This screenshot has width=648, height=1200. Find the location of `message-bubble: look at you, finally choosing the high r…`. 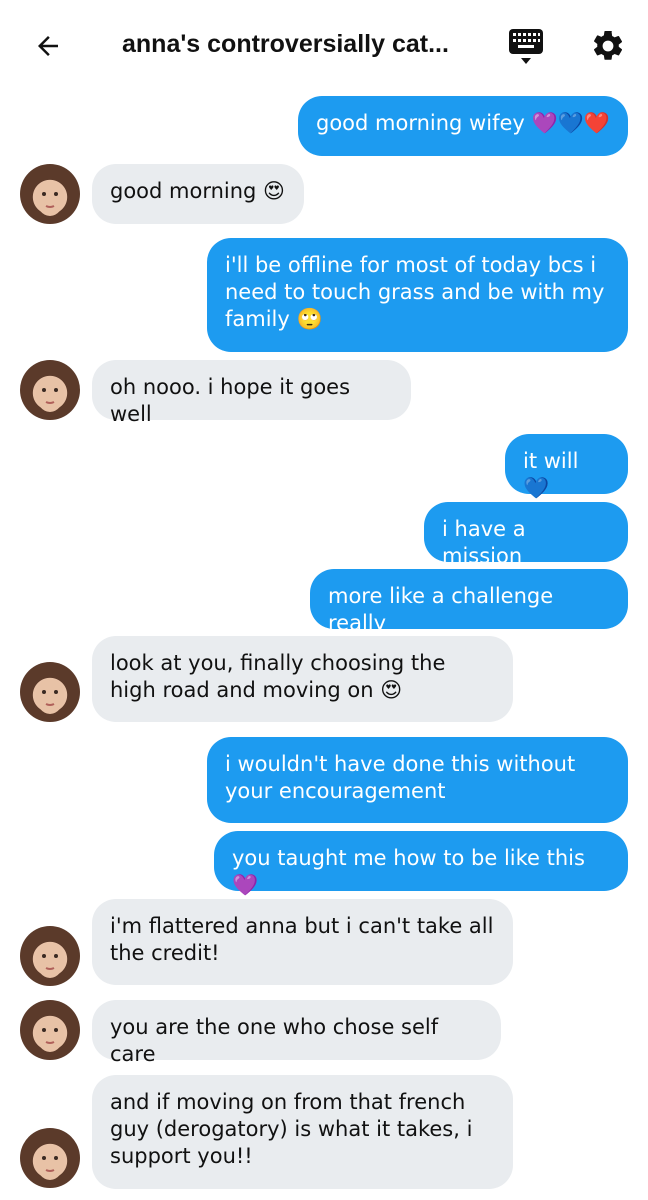

message-bubble: look at you, finally choosing the high r… is located at coordinates (302, 679).